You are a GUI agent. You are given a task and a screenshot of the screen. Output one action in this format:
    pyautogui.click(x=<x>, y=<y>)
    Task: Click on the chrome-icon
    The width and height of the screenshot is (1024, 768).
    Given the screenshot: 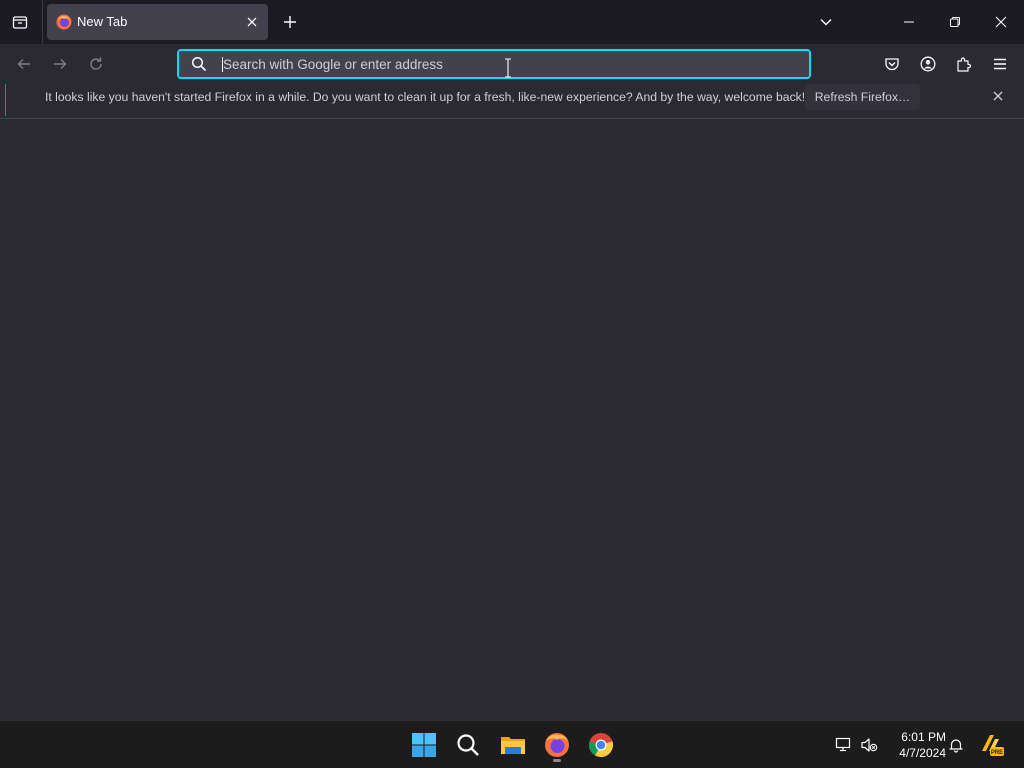 What is the action you would take?
    pyautogui.click(x=601, y=745)
    